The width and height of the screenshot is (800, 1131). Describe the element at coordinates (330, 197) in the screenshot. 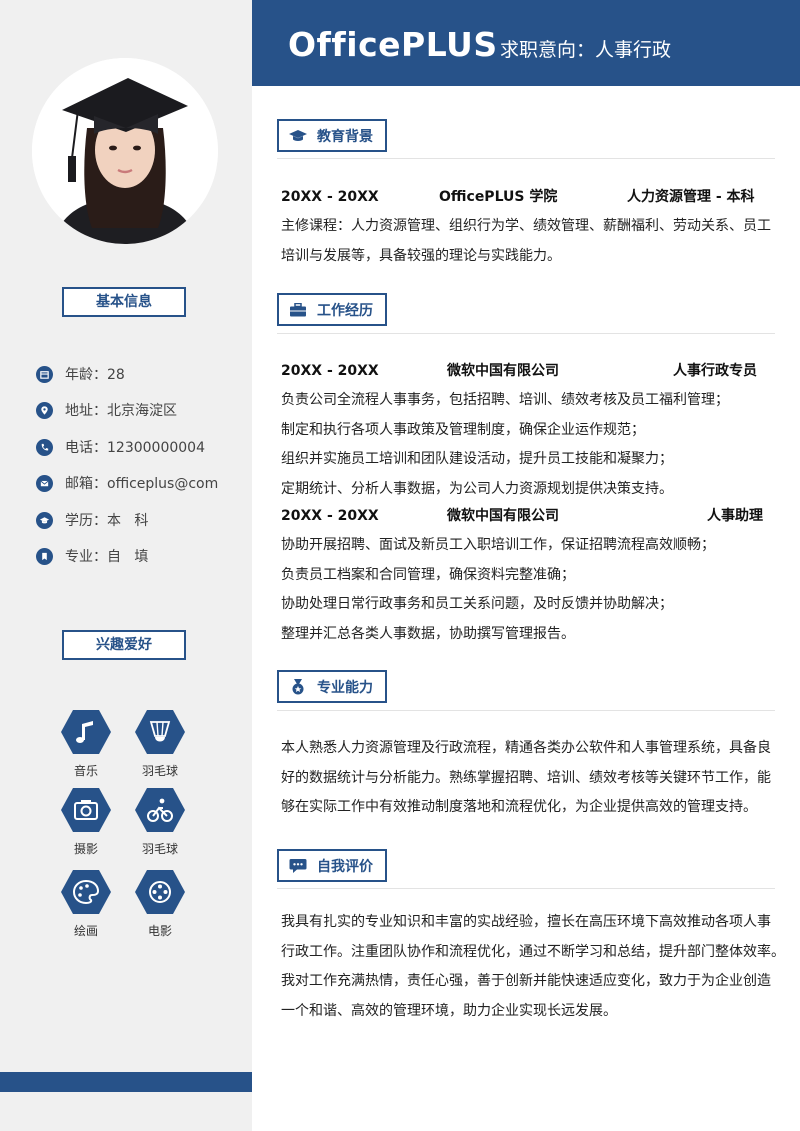

I see `education-years: 20XX - 20XX` at that location.